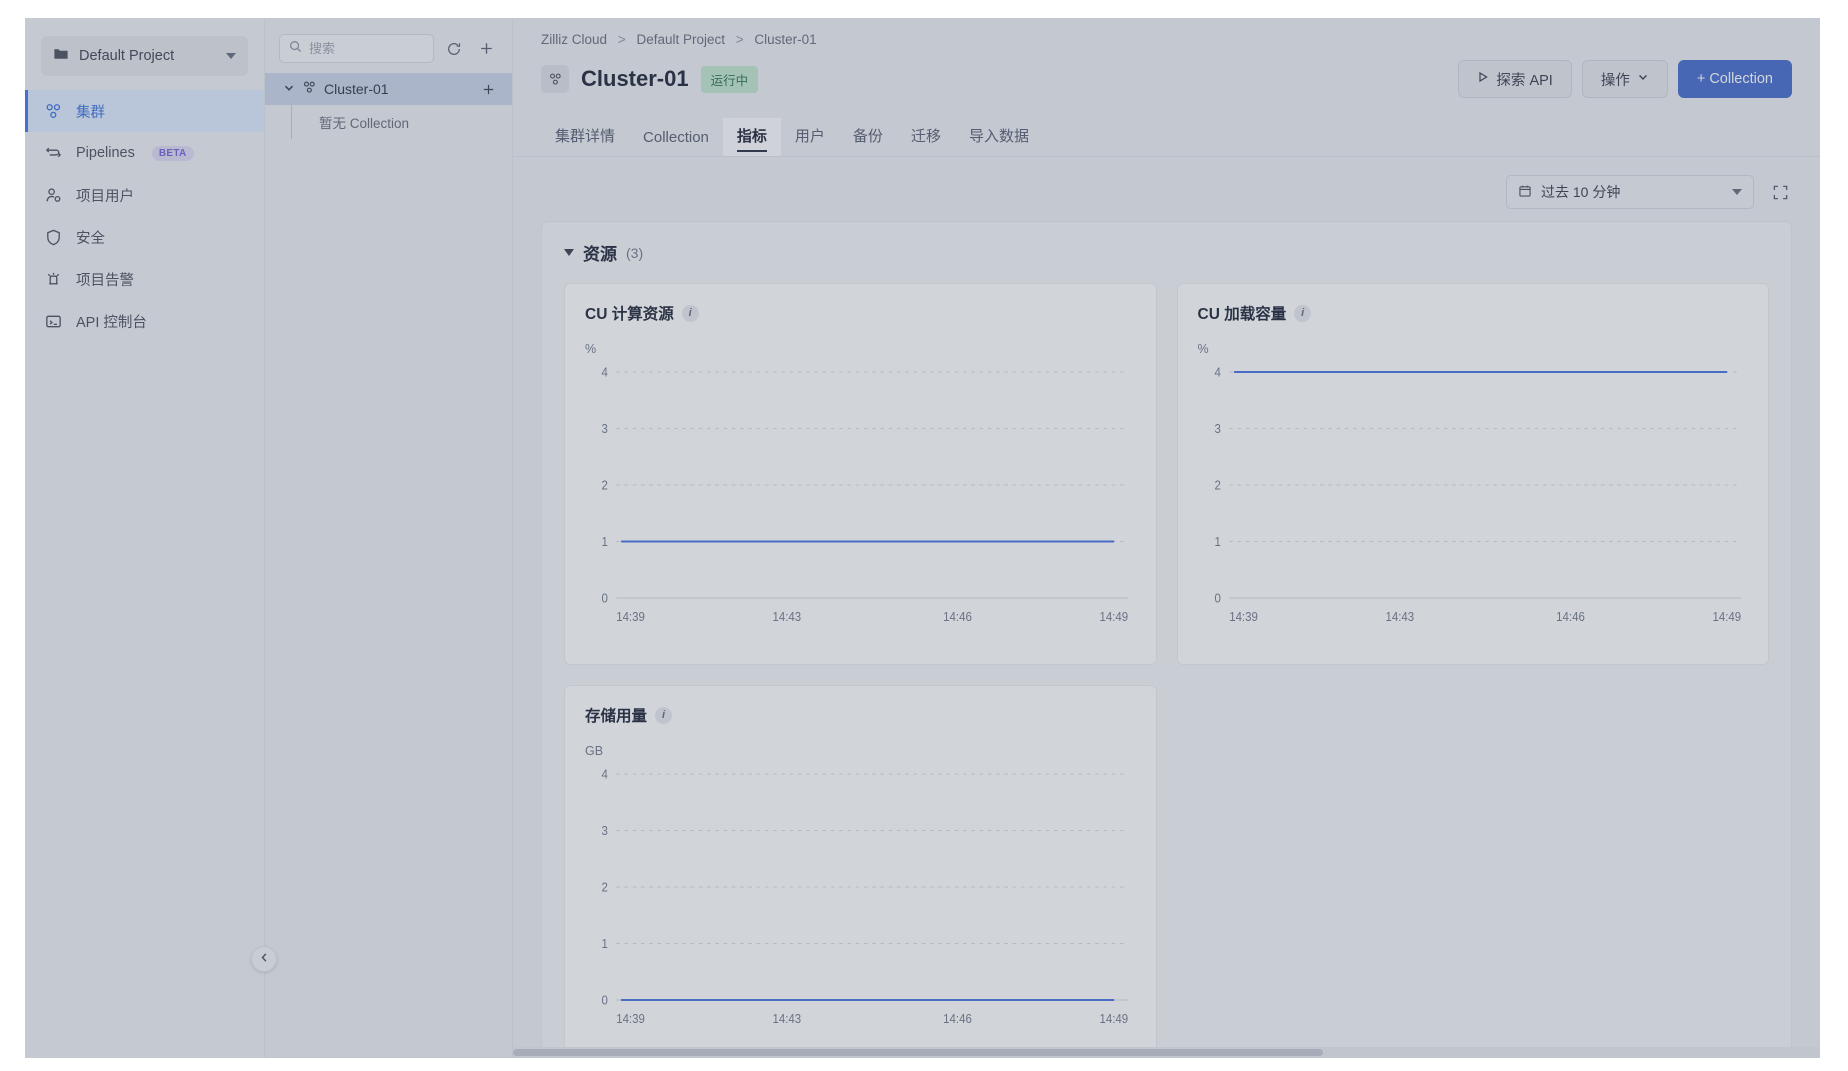  Describe the element at coordinates (1166, 137) in the screenshot. I see `tab-bar: 集群详情 Collection 指标 用户 备份 迁移 导入数据` at that location.